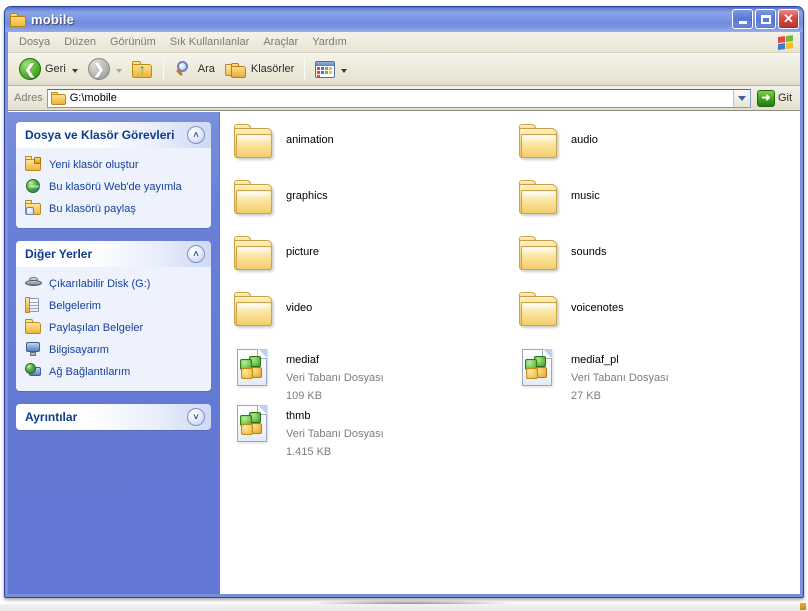 The height and width of the screenshot is (611, 808). What do you see at coordinates (33, 186) in the screenshot?
I see `globe-icon` at bounding box center [33, 186].